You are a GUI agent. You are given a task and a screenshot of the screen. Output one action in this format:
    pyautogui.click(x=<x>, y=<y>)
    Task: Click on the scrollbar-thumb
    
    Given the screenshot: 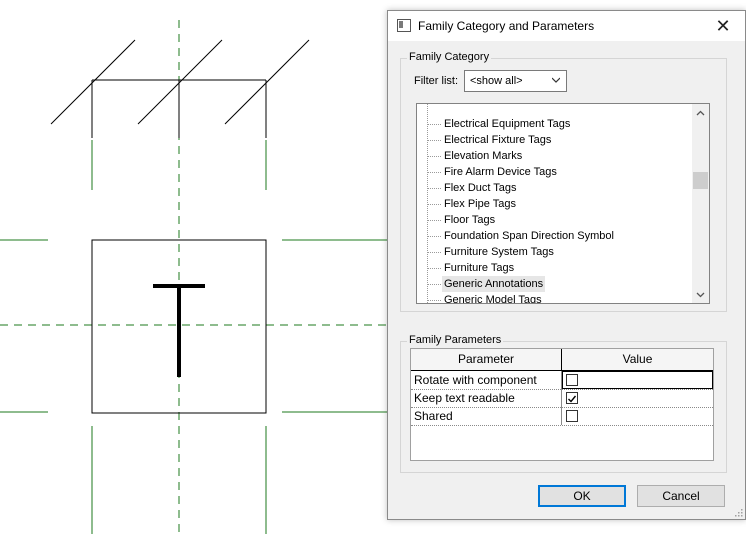 What is the action you would take?
    pyautogui.click(x=700, y=180)
    